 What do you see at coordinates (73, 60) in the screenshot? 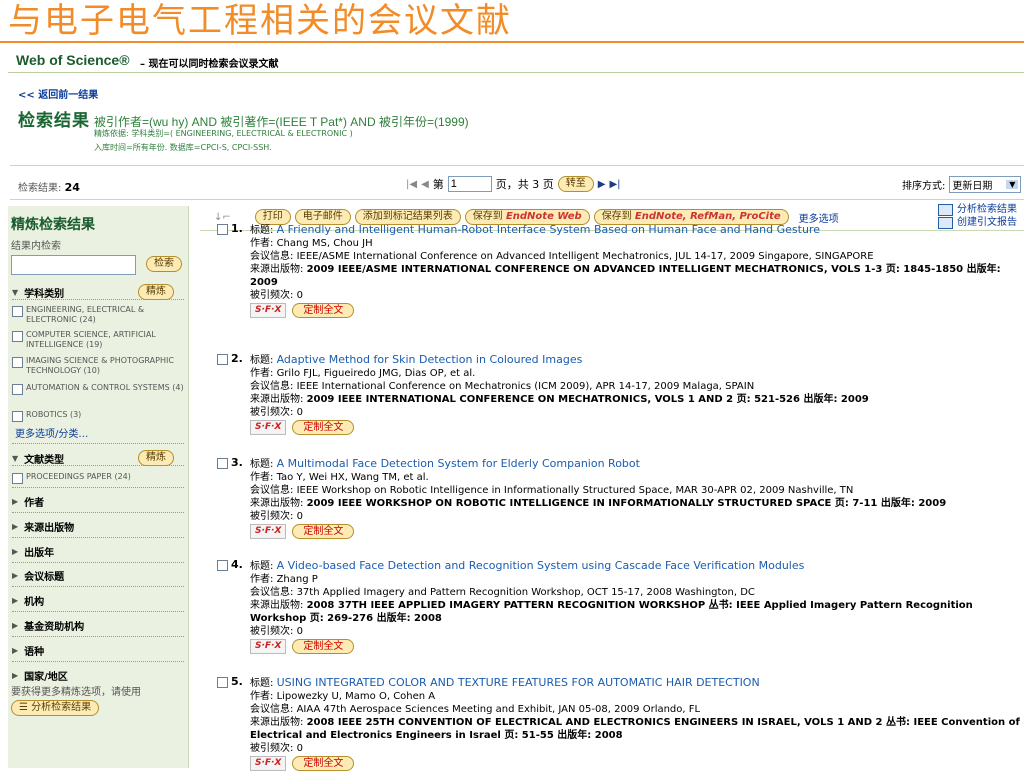
I see `wos-logo: Web of Science®` at bounding box center [73, 60].